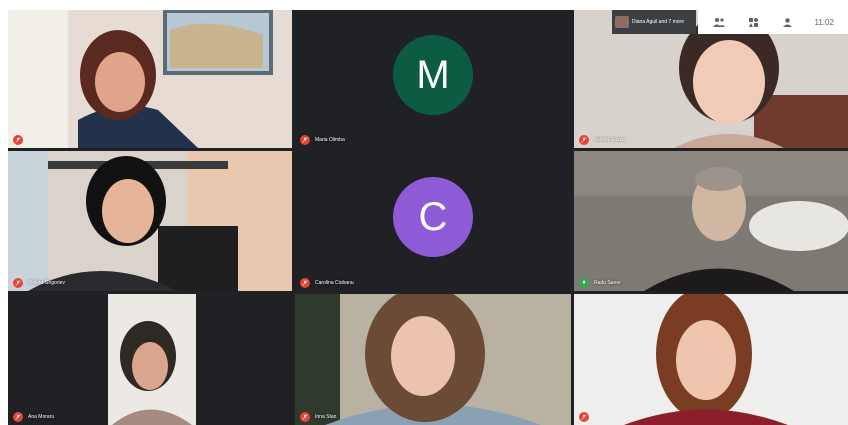 The height and width of the screenshot is (425, 848). I want to click on clock-time: 11:02, so click(824, 22).